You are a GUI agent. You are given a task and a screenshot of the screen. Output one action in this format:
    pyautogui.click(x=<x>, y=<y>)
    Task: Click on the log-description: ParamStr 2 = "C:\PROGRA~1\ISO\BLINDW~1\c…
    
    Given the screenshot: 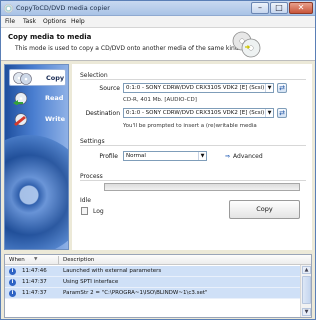 What is the action you would take?
    pyautogui.click(x=135, y=293)
    